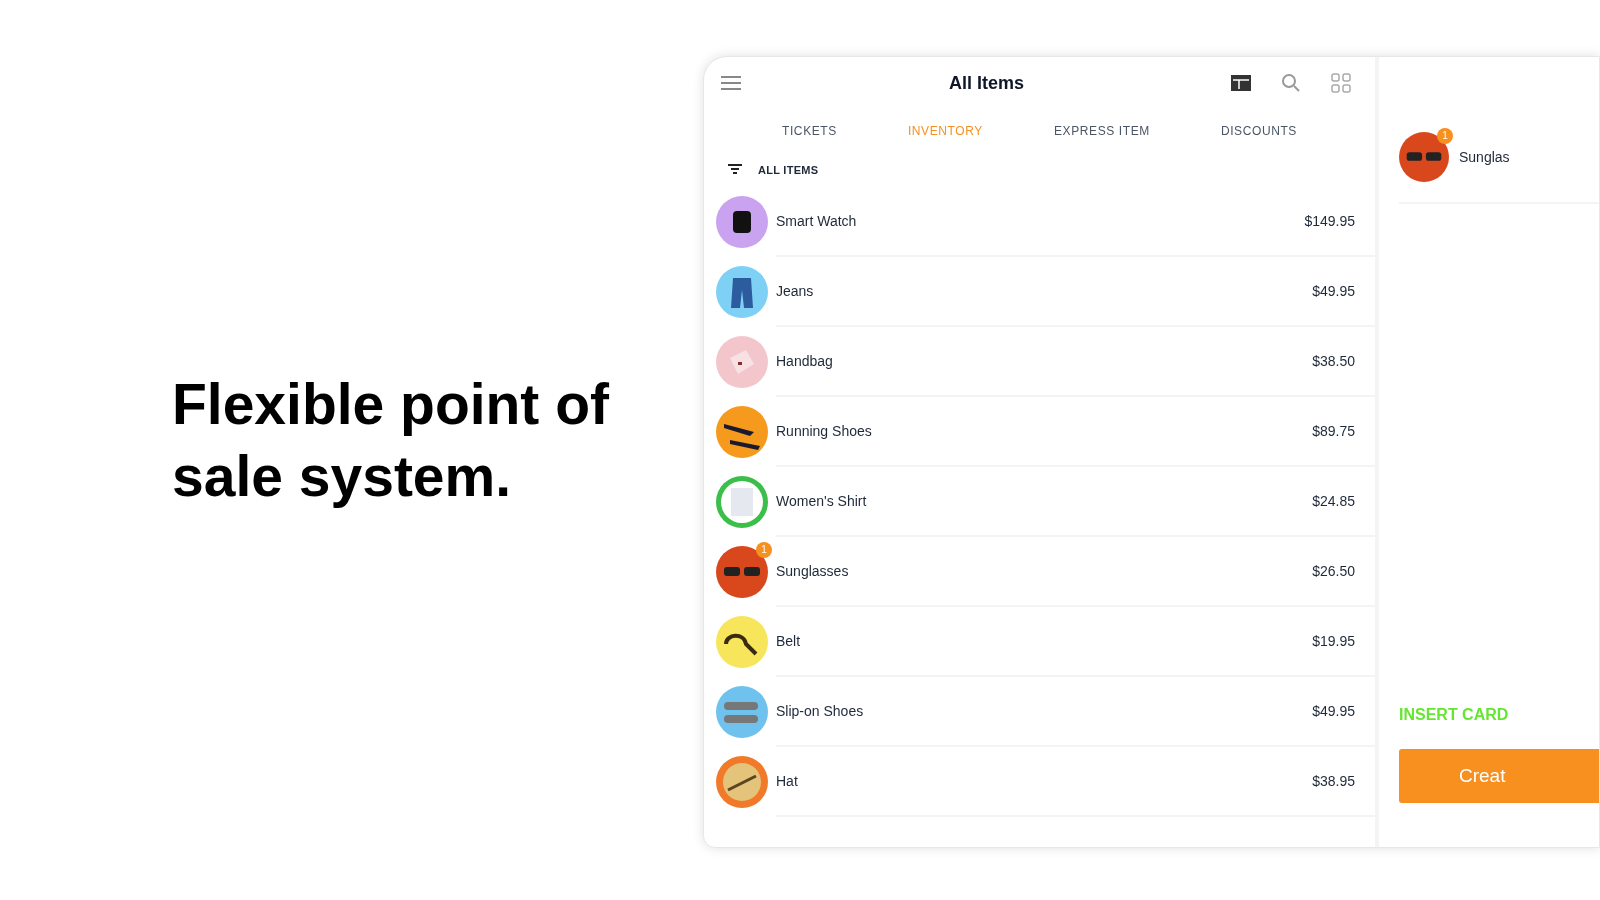 The height and width of the screenshot is (900, 1600). Describe the element at coordinates (1044, 711) in the screenshot. I see `item-name: Slip-on Shoes` at that location.